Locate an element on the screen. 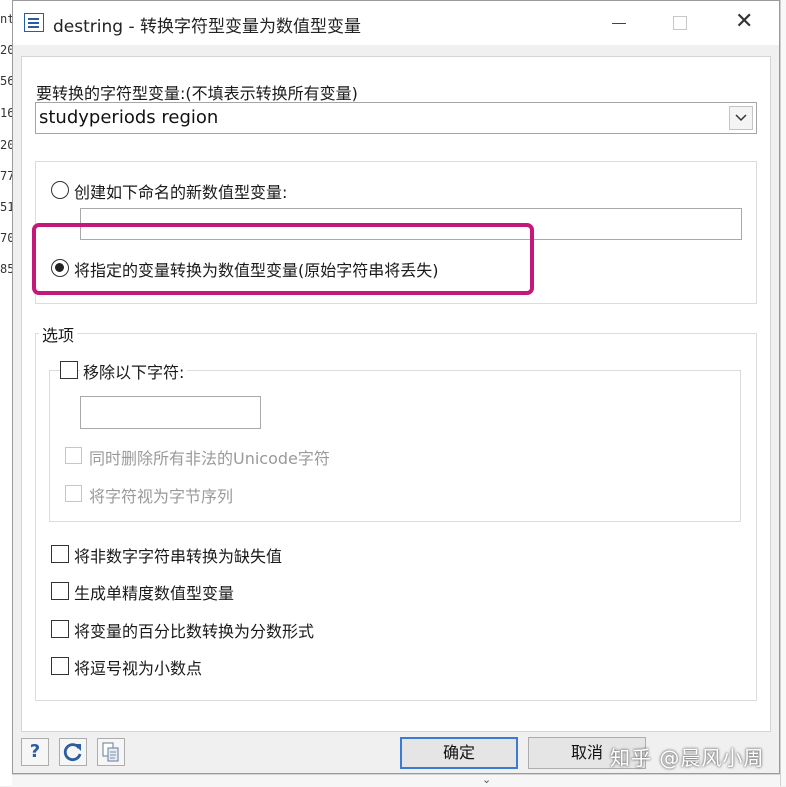 This screenshot has height=787, width=786. reset-button is located at coordinates (73, 752).